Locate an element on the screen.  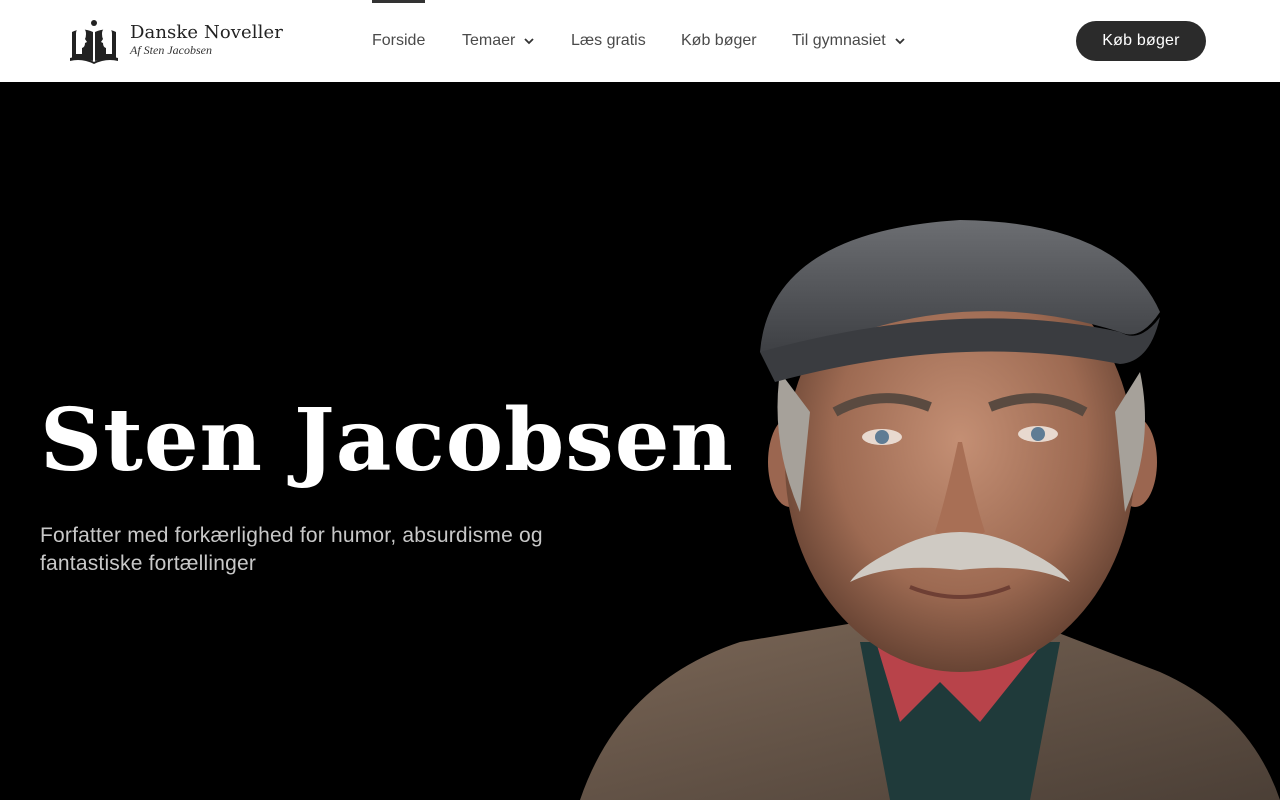
nav-item-forside: Forside is located at coordinates (399, 41).